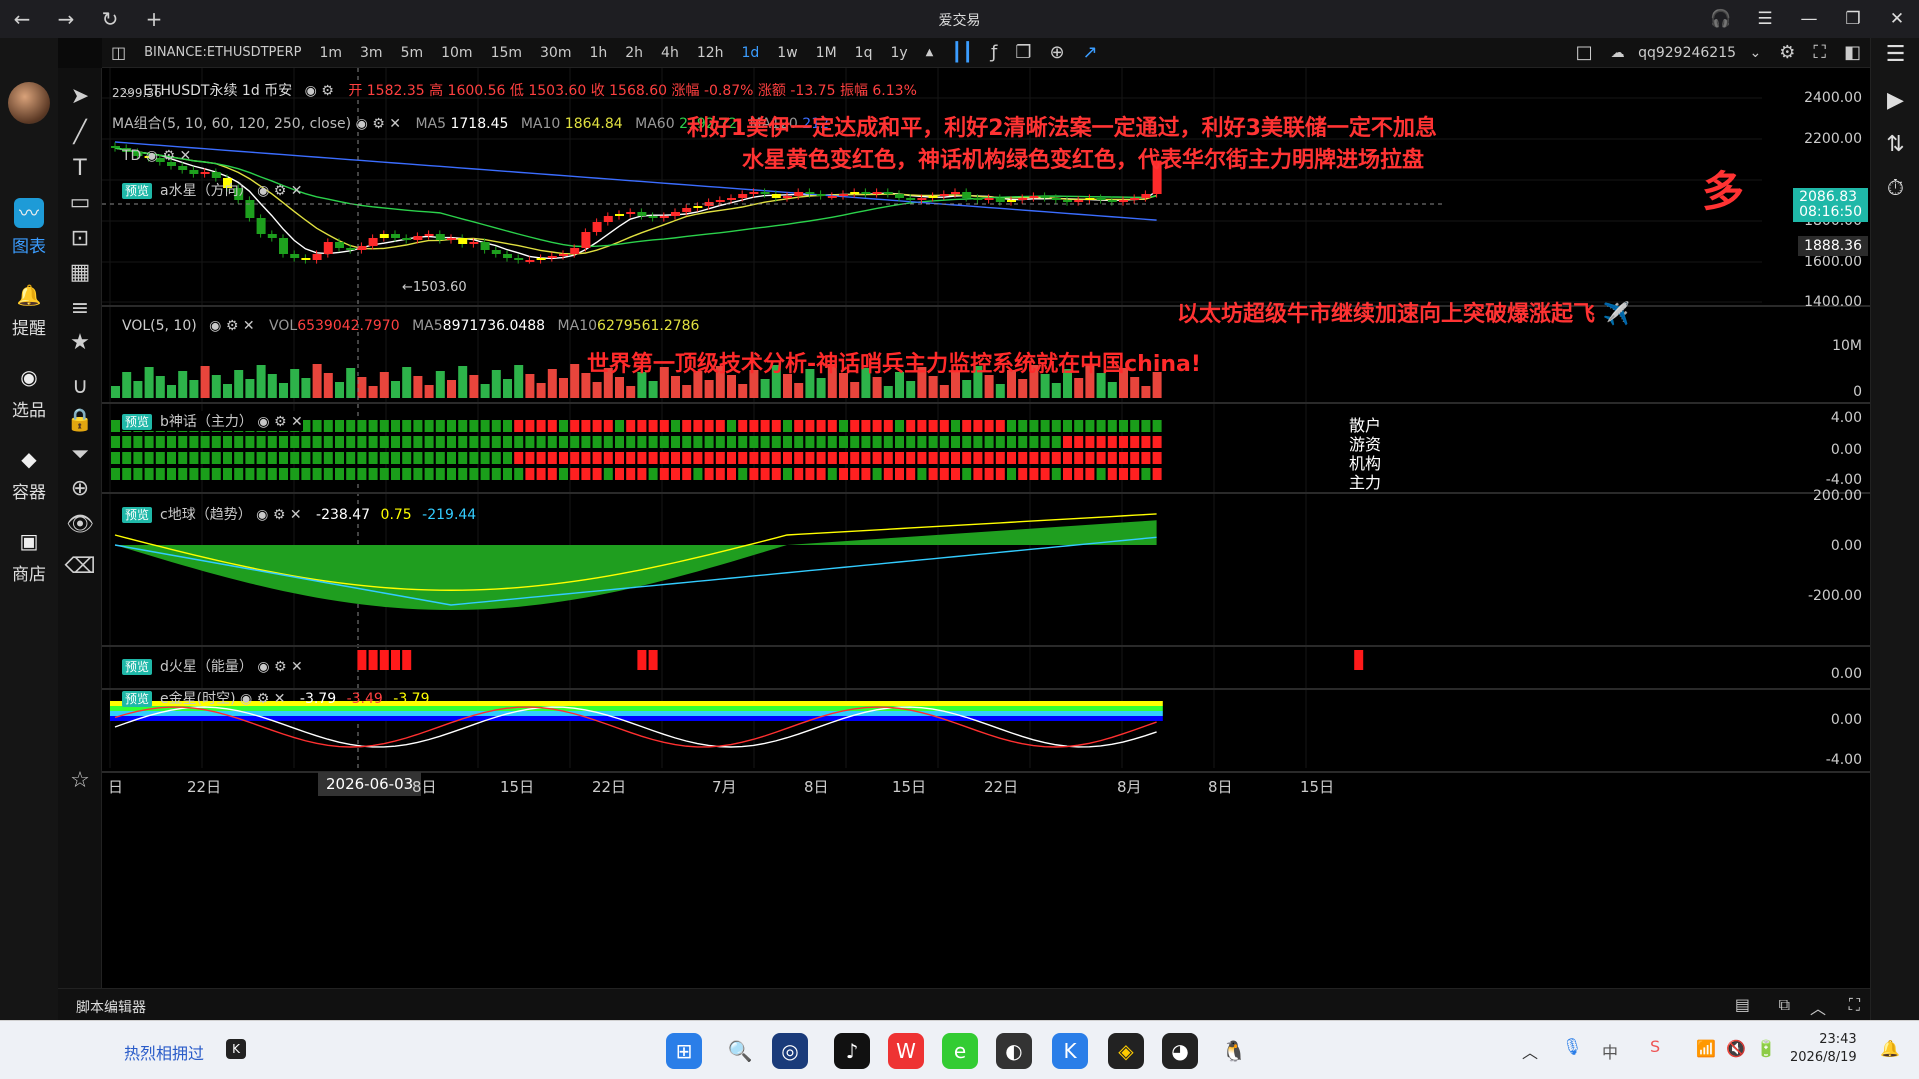 This screenshot has width=1919, height=1079. I want to click on interval-12h: 12h, so click(710, 53).